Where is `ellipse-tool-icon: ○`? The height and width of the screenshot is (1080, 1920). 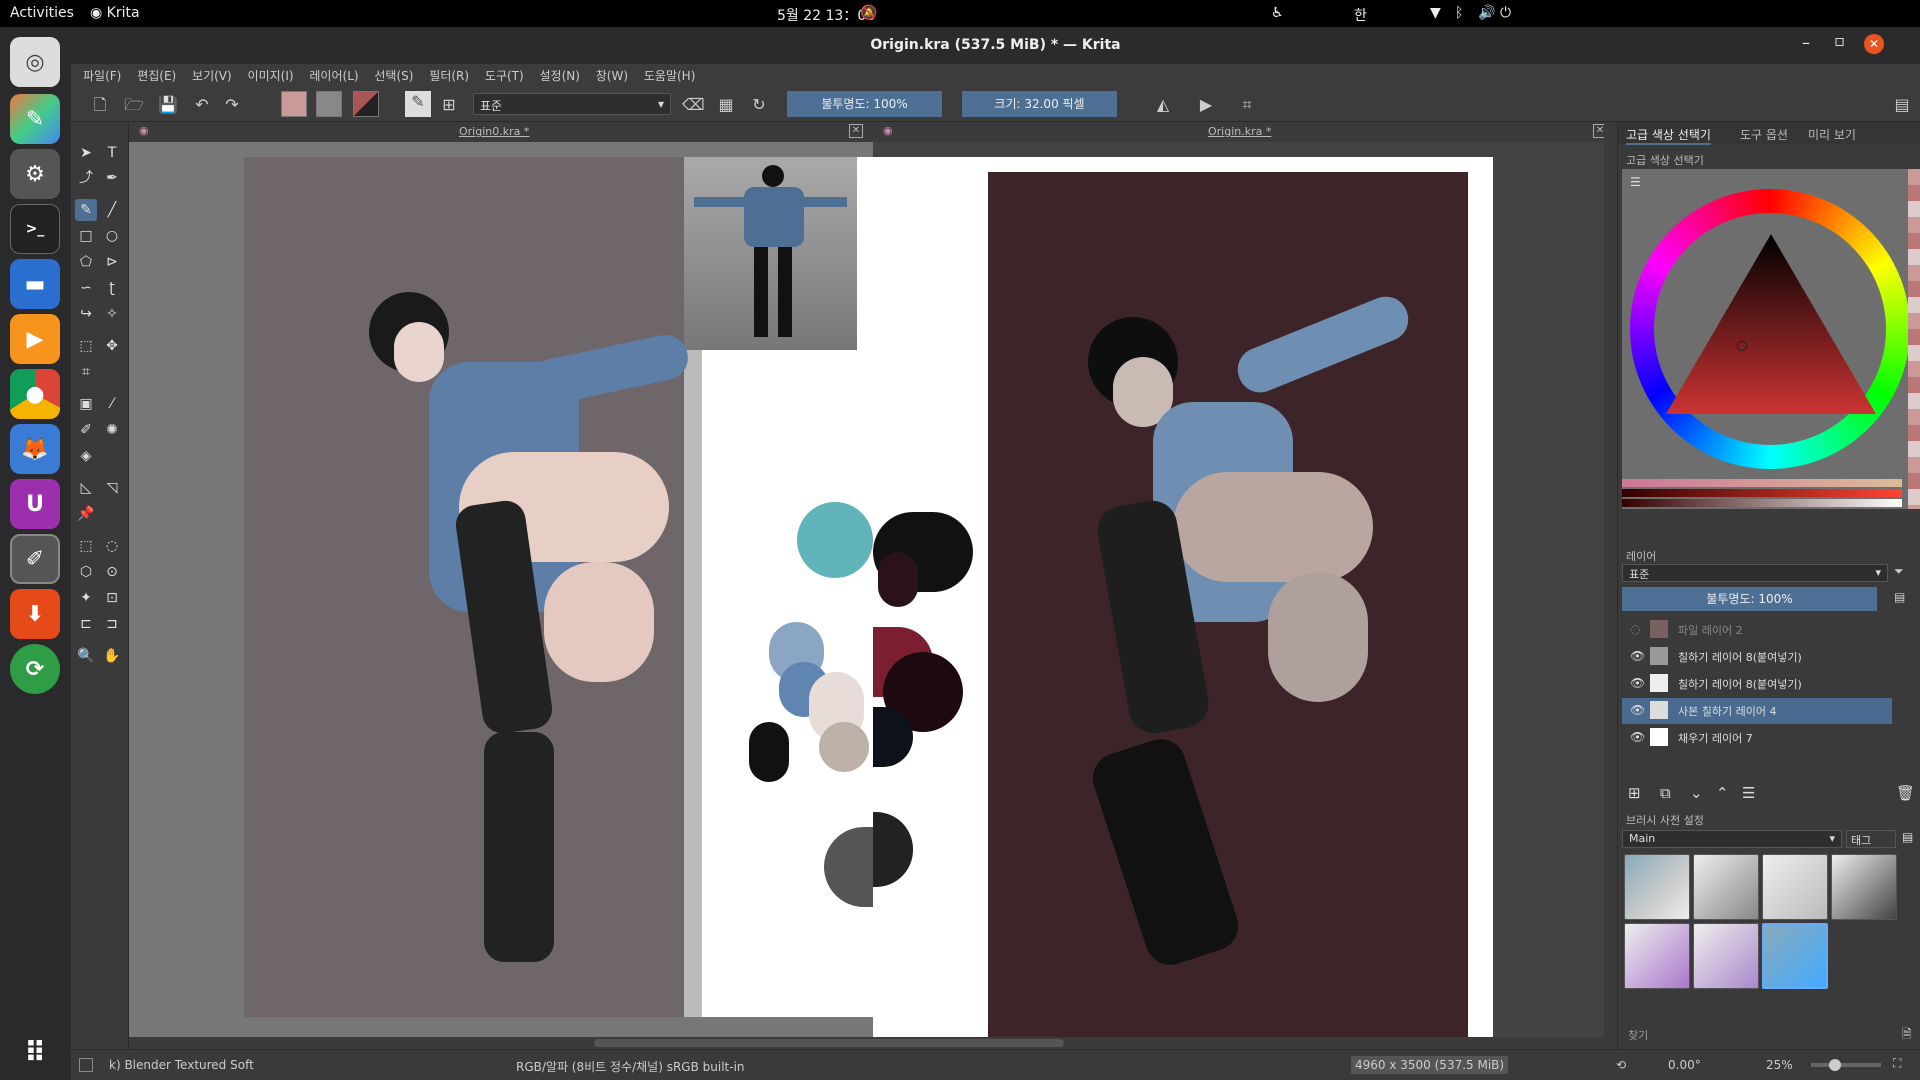
ellipse-tool-icon: ○ is located at coordinates (112, 236).